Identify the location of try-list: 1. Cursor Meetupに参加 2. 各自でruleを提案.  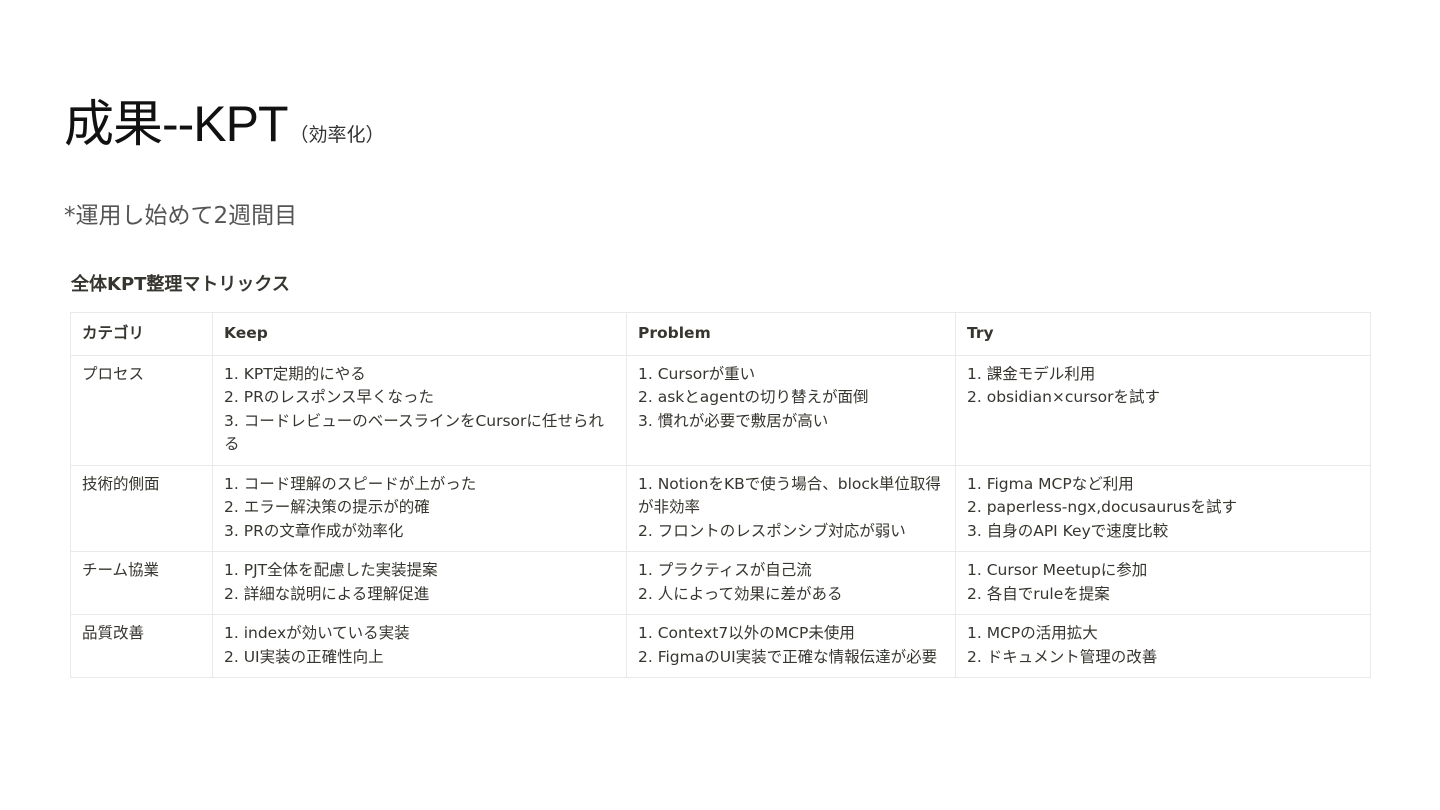
(1163, 582).